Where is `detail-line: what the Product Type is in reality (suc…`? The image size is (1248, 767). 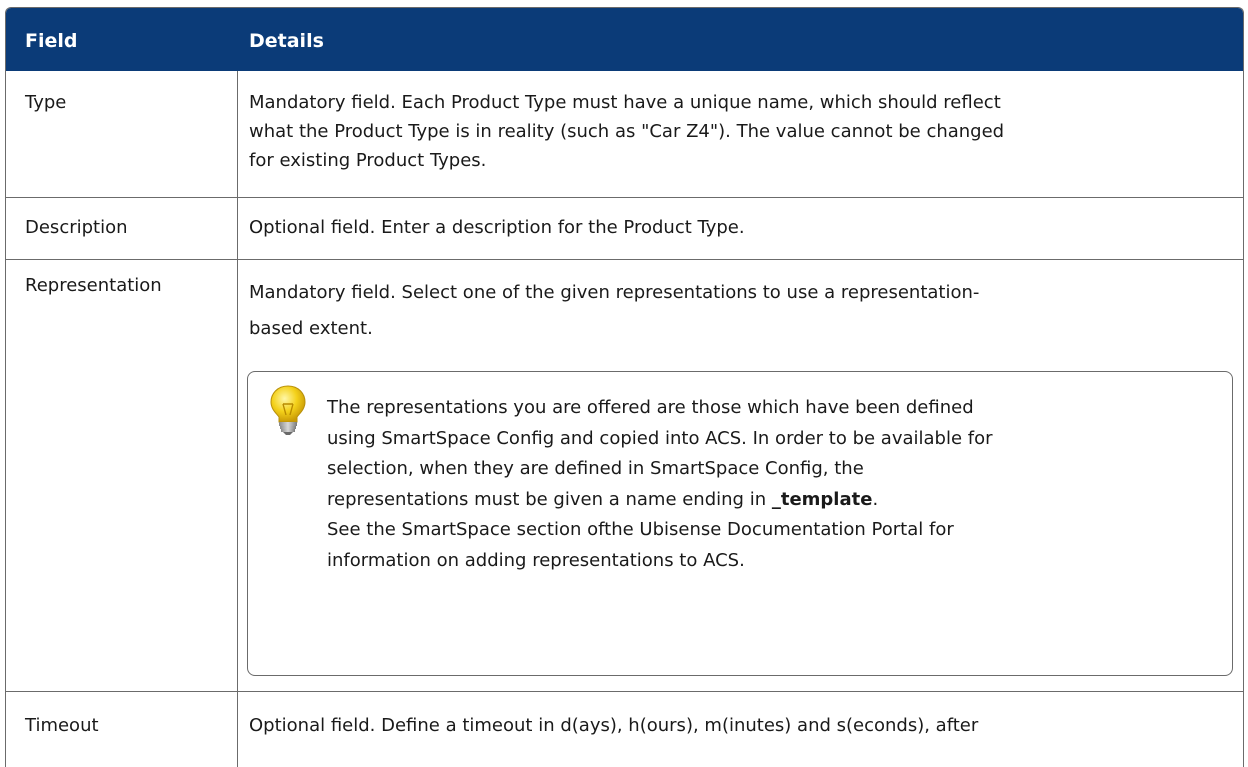 detail-line: what the Product Type is in reality (suc… is located at coordinates (627, 131).